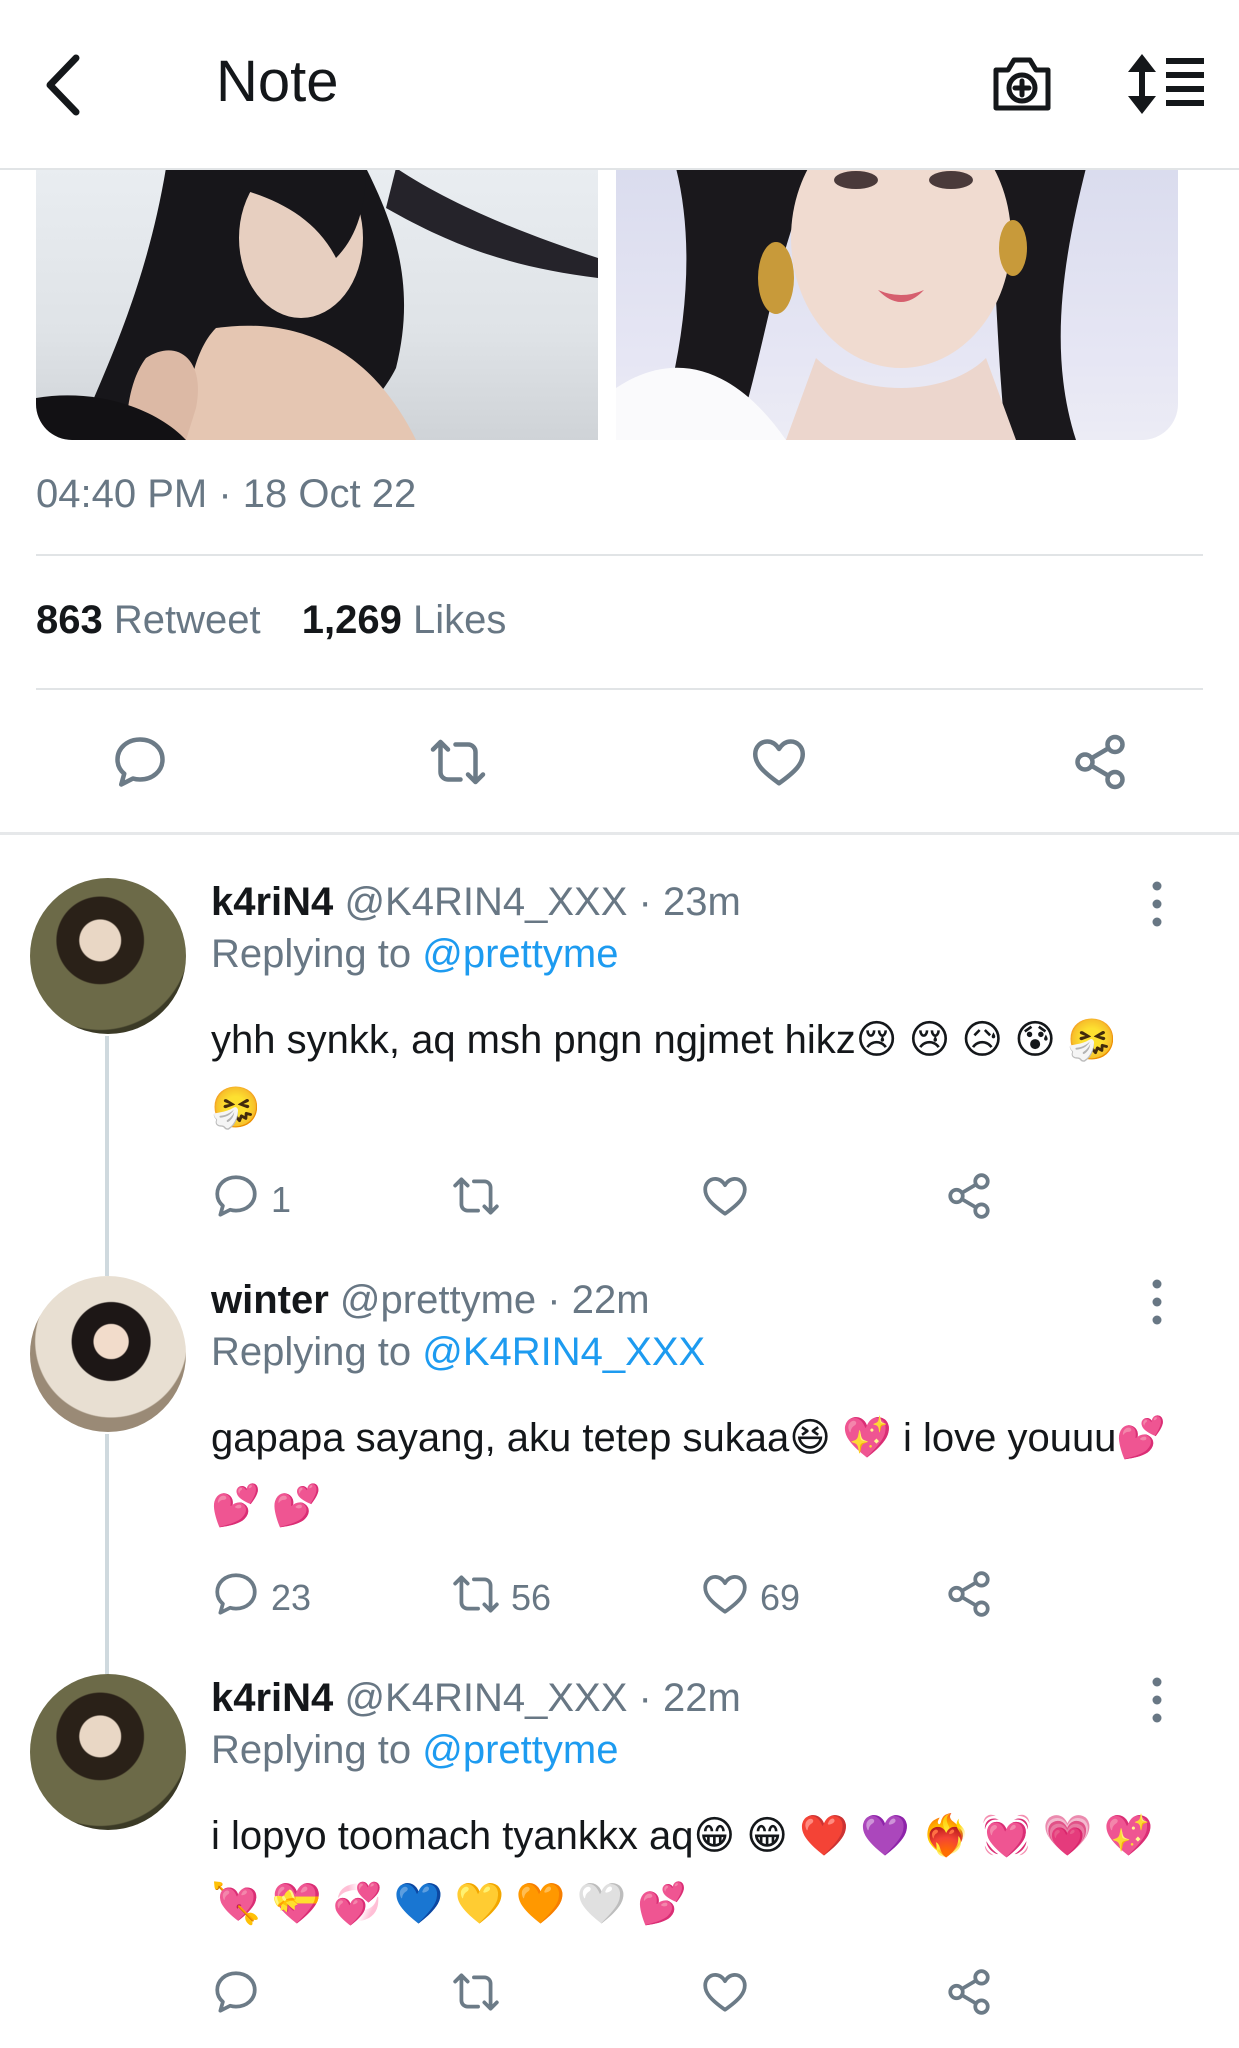 The width and height of the screenshot is (1239, 2048). I want to click on reply-time: · 23m, so click(689, 902).